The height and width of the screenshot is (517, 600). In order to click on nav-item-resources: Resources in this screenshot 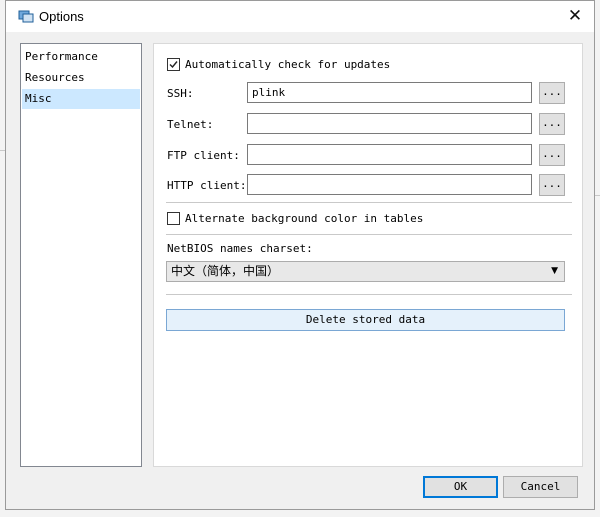, I will do `click(81, 78)`.